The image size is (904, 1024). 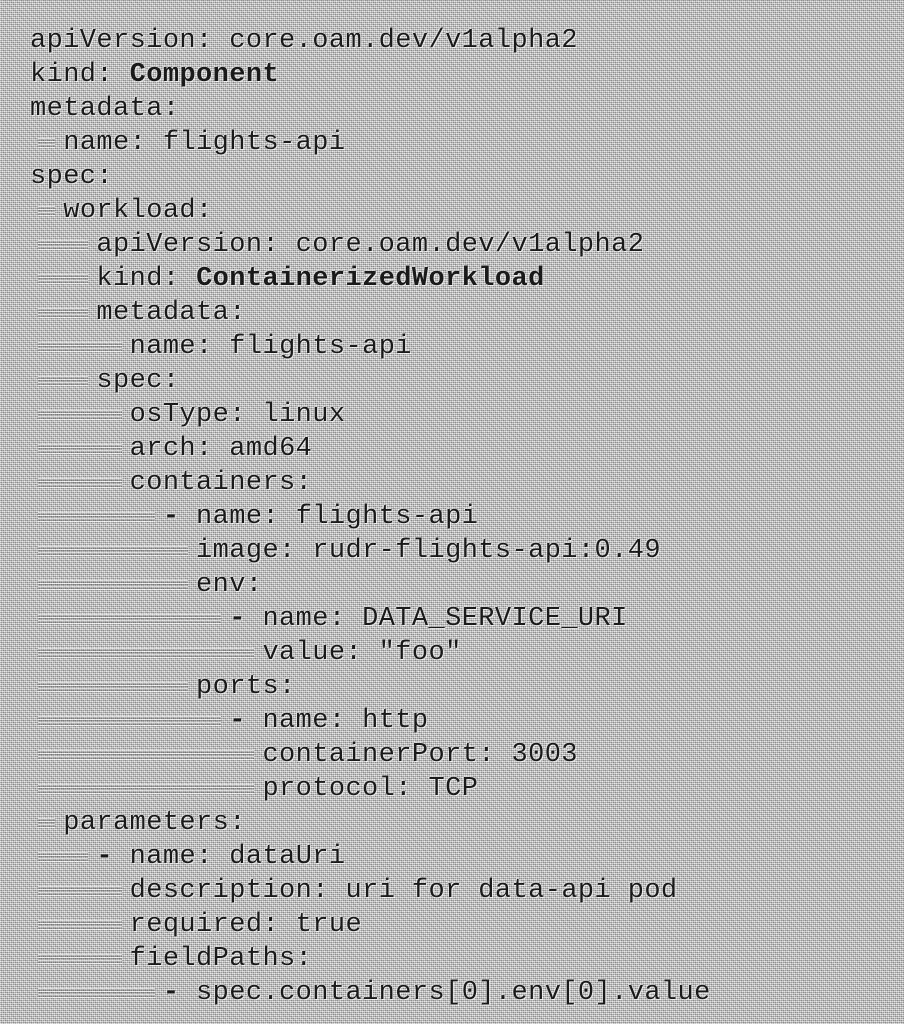 I want to click on code-line: osType: linux, so click(x=460, y=415).